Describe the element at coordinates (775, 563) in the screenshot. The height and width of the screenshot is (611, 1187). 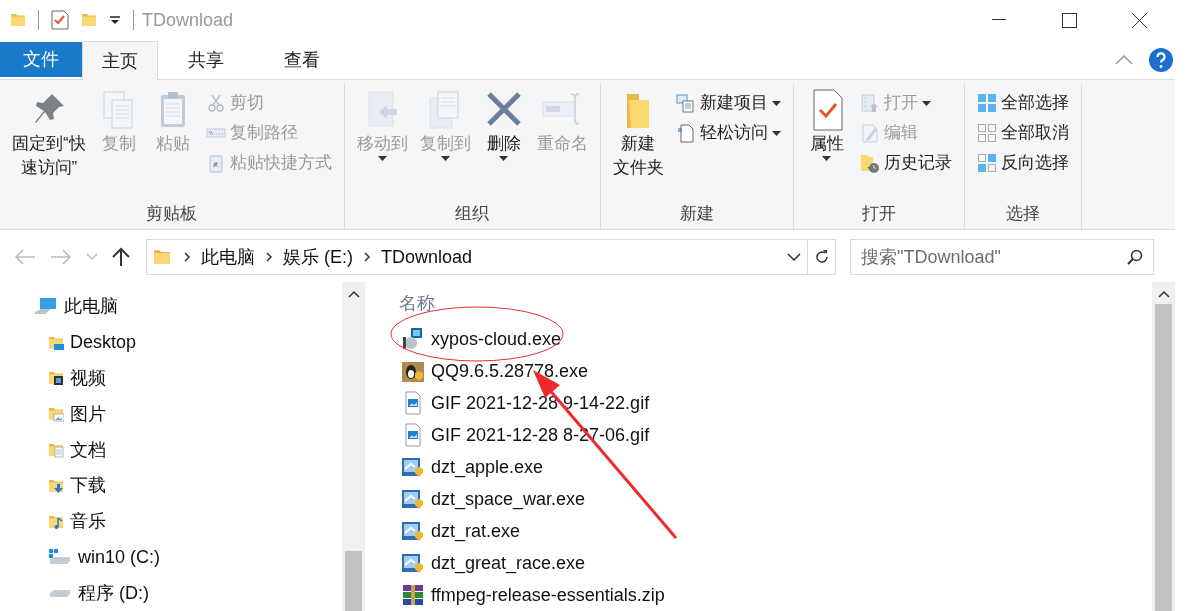
I see `file-item: dzt_great_race.exe` at that location.